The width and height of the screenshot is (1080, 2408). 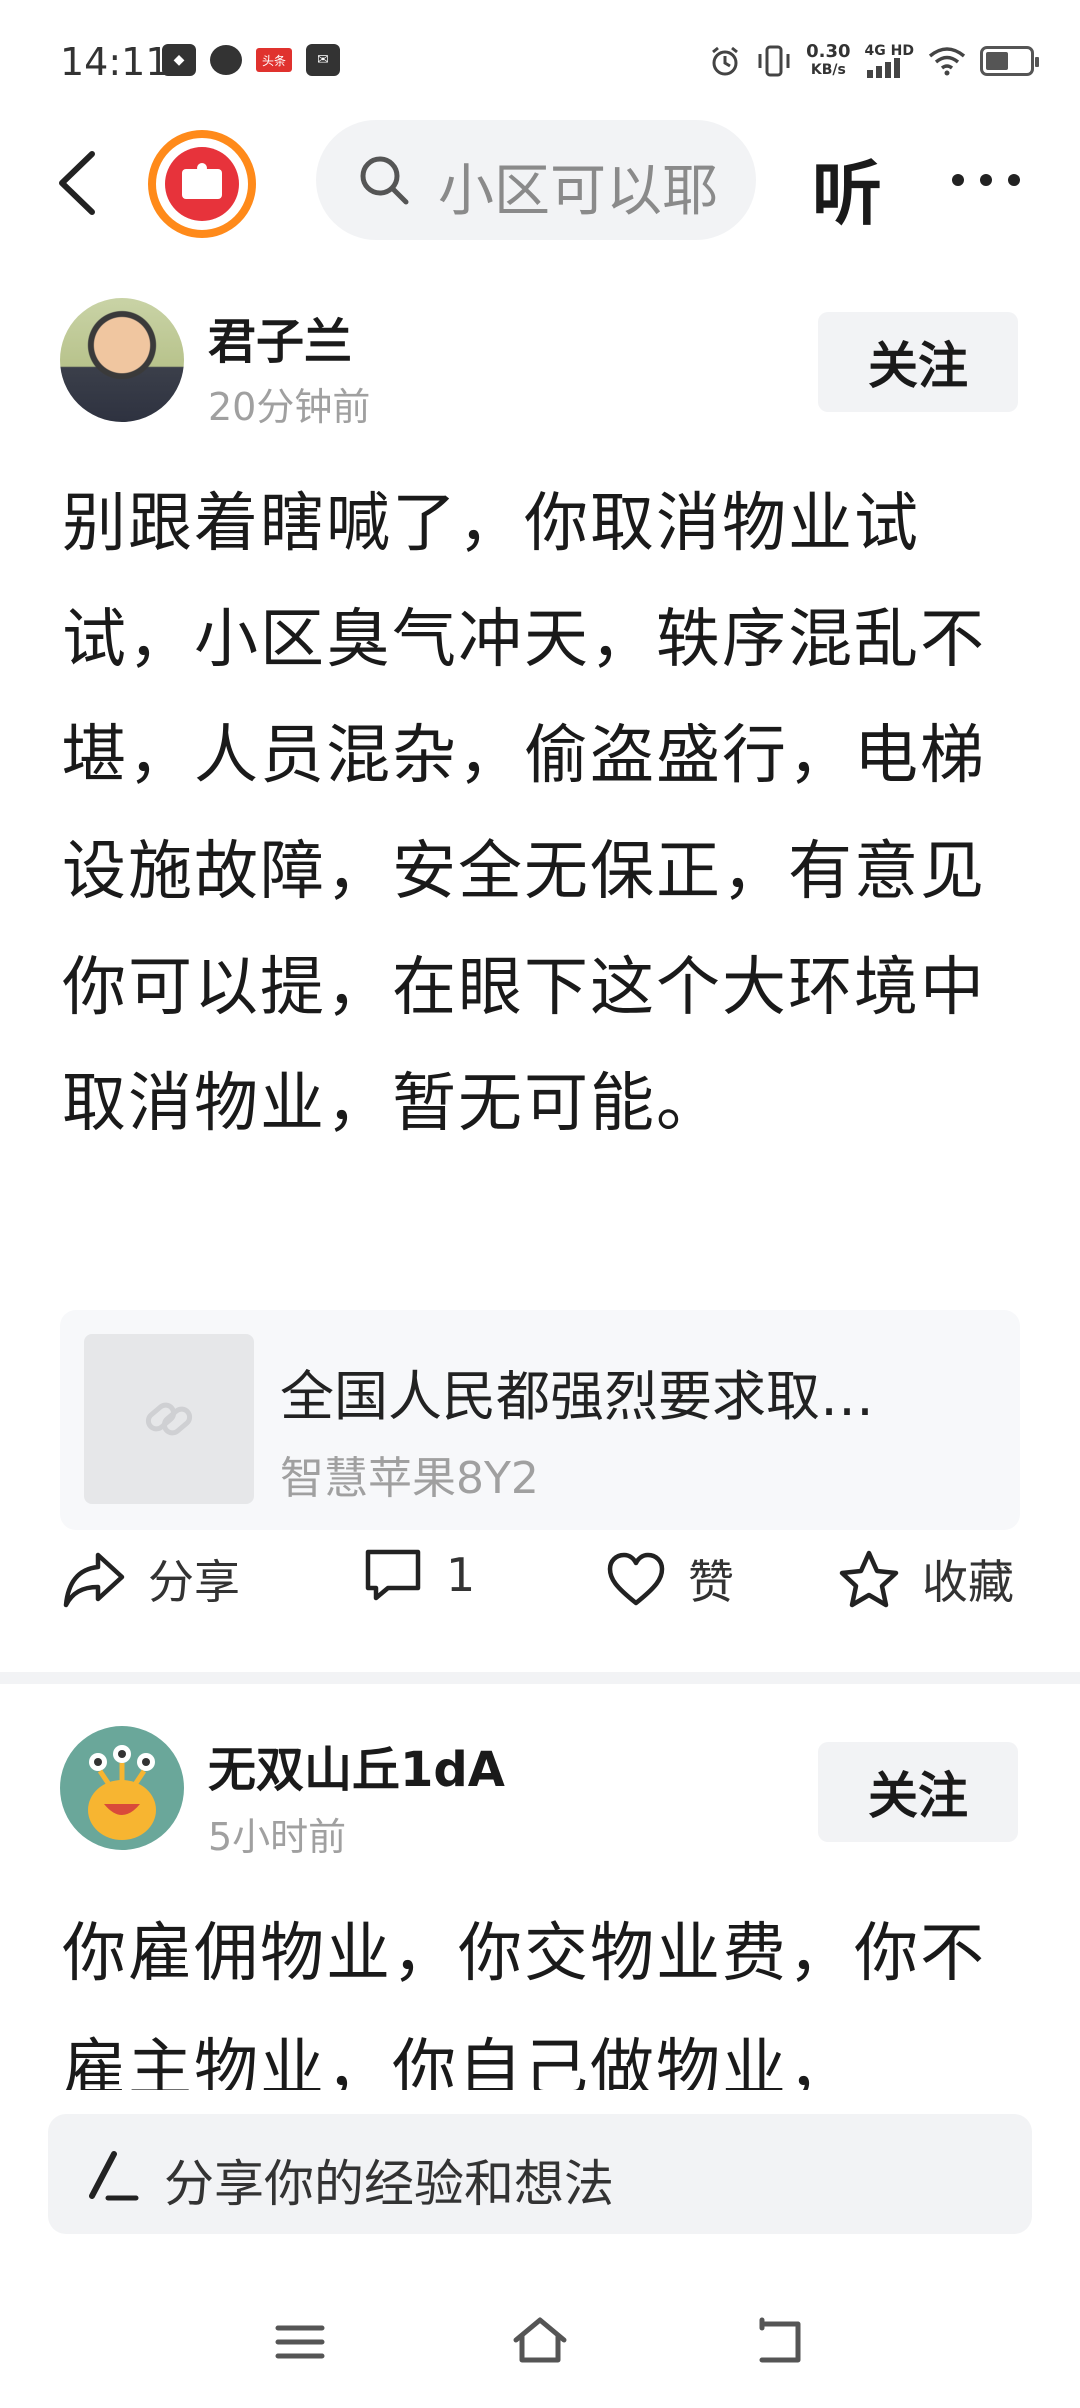 What do you see at coordinates (356, 1765) in the screenshot?
I see `username: 无双山丘1dA` at bounding box center [356, 1765].